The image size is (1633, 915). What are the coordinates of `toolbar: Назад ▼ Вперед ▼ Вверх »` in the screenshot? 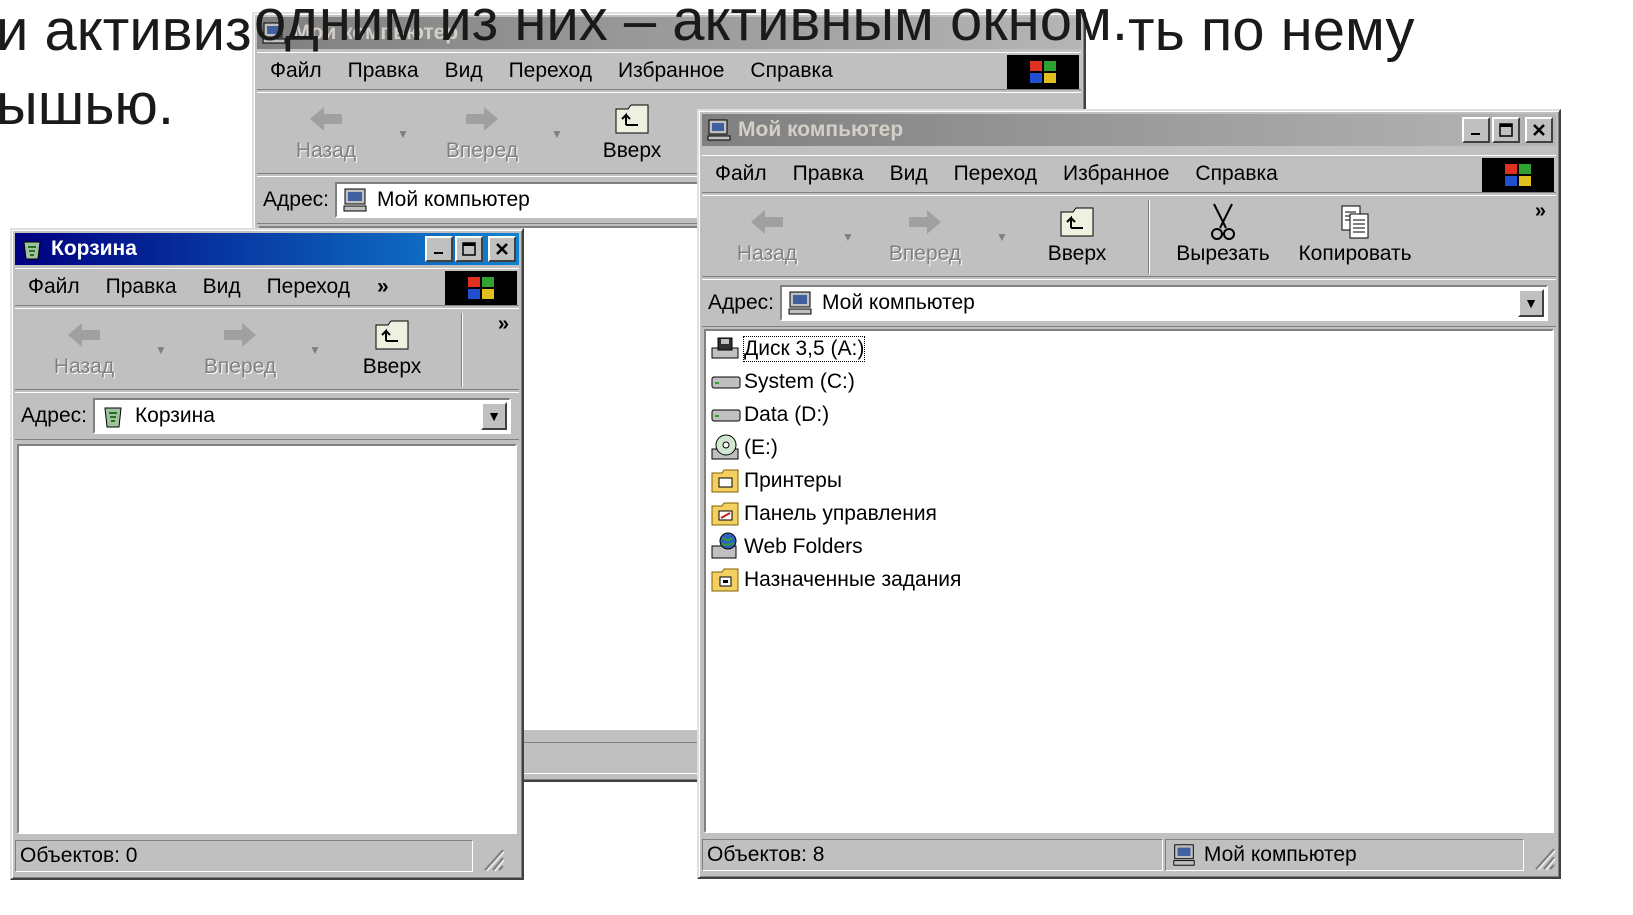 It's located at (267, 349).